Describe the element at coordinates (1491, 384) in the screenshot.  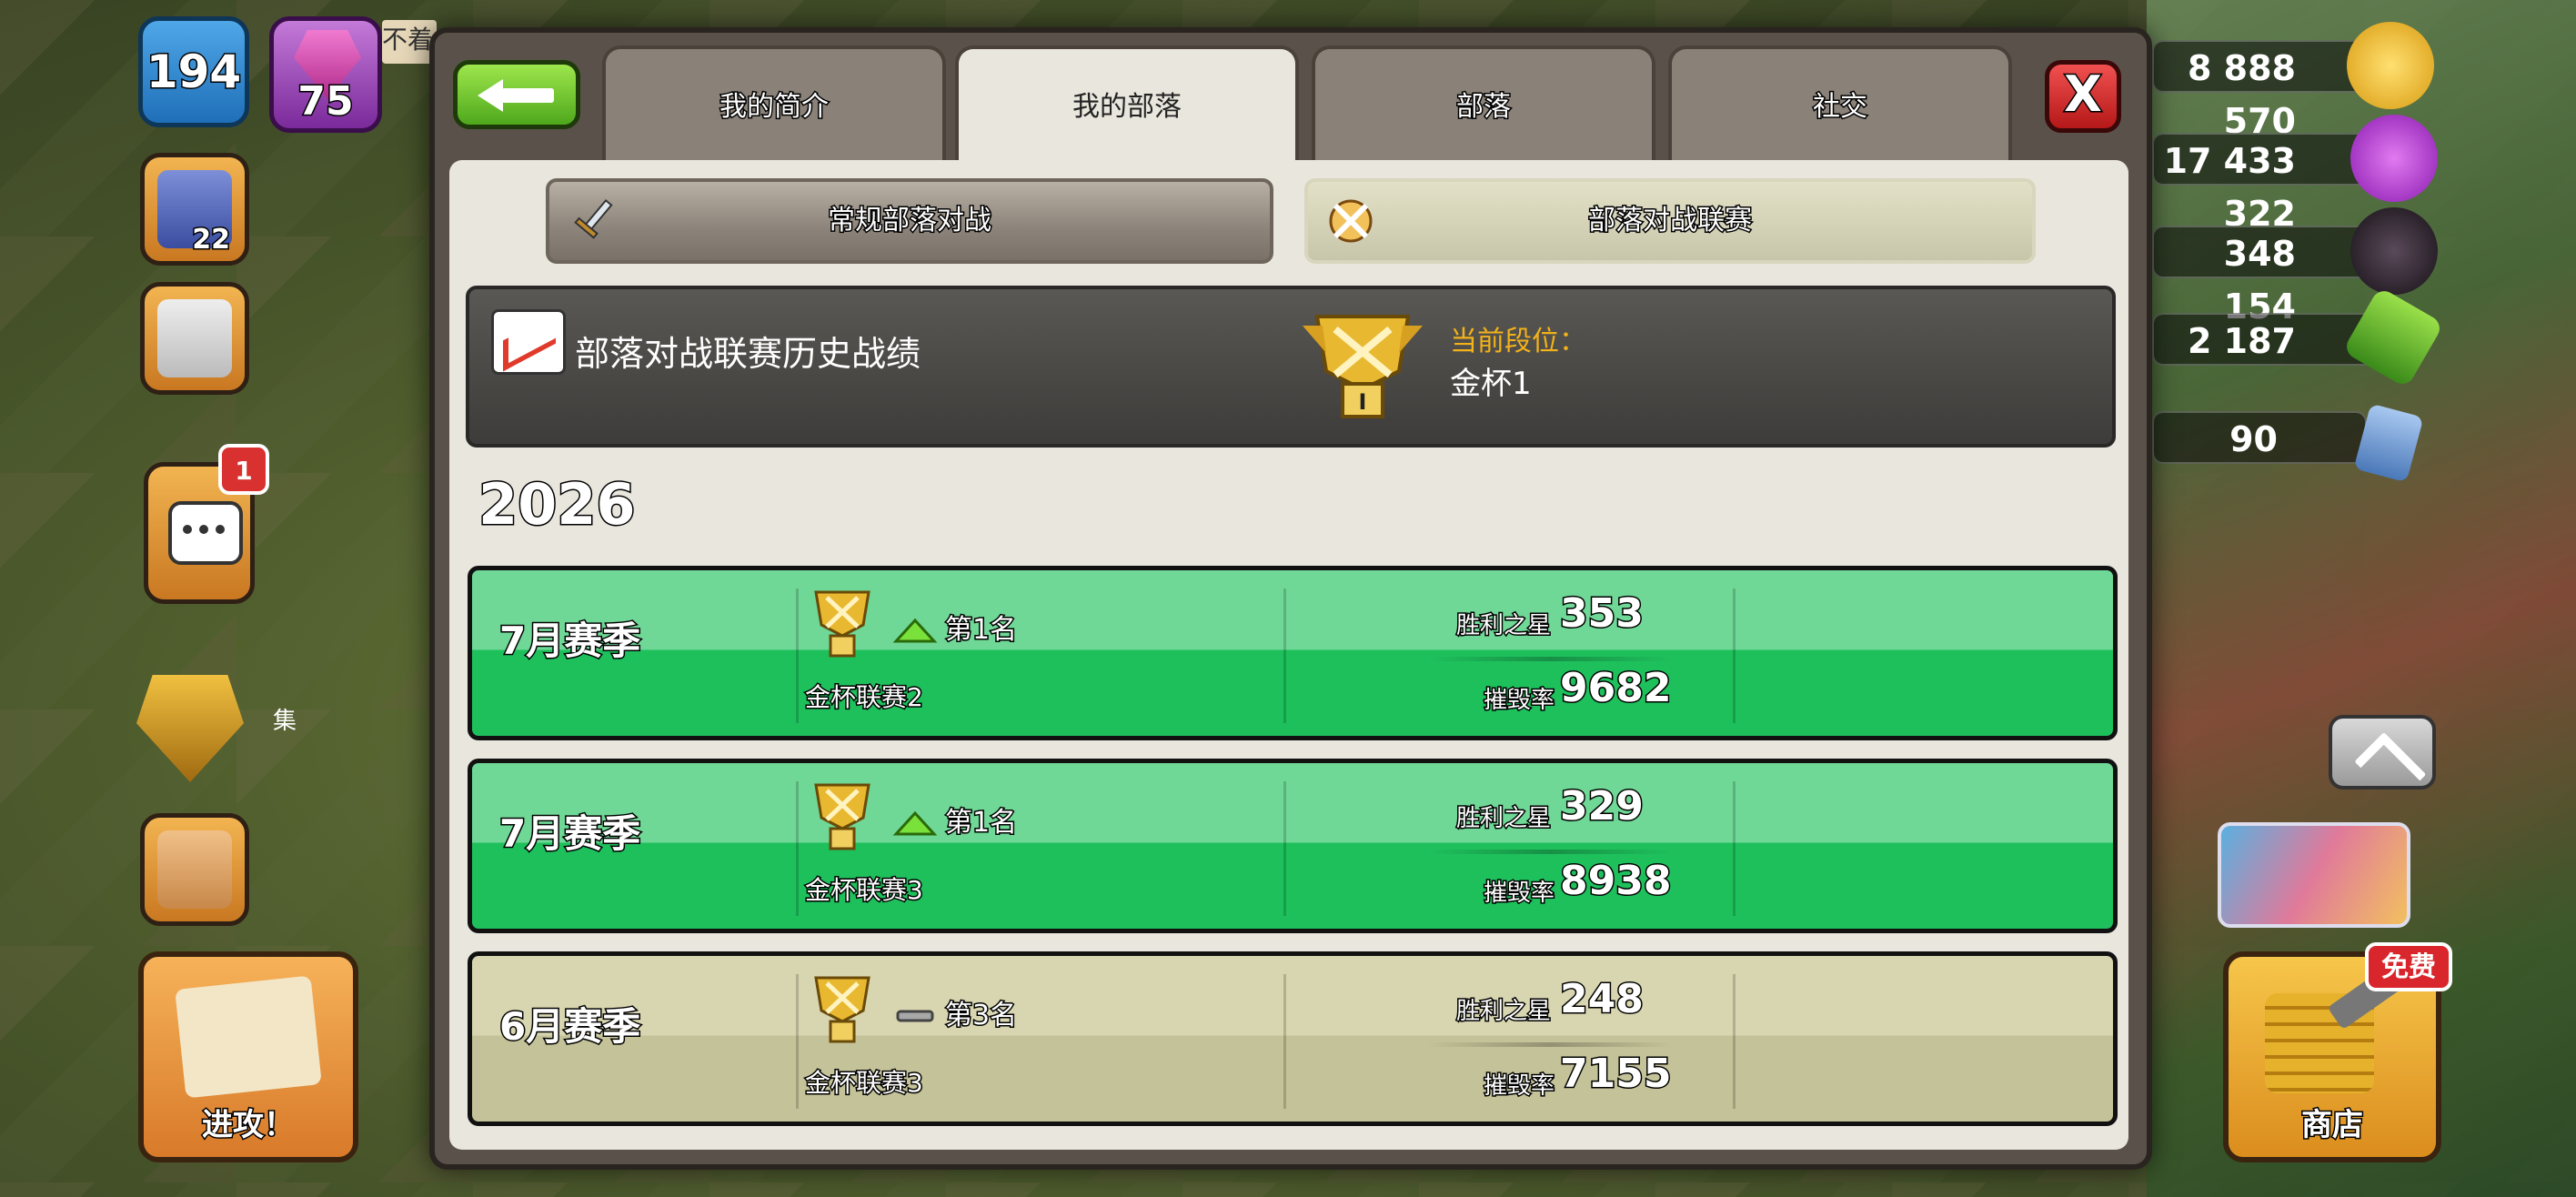
I see `current-rank-value: 金杯1` at that location.